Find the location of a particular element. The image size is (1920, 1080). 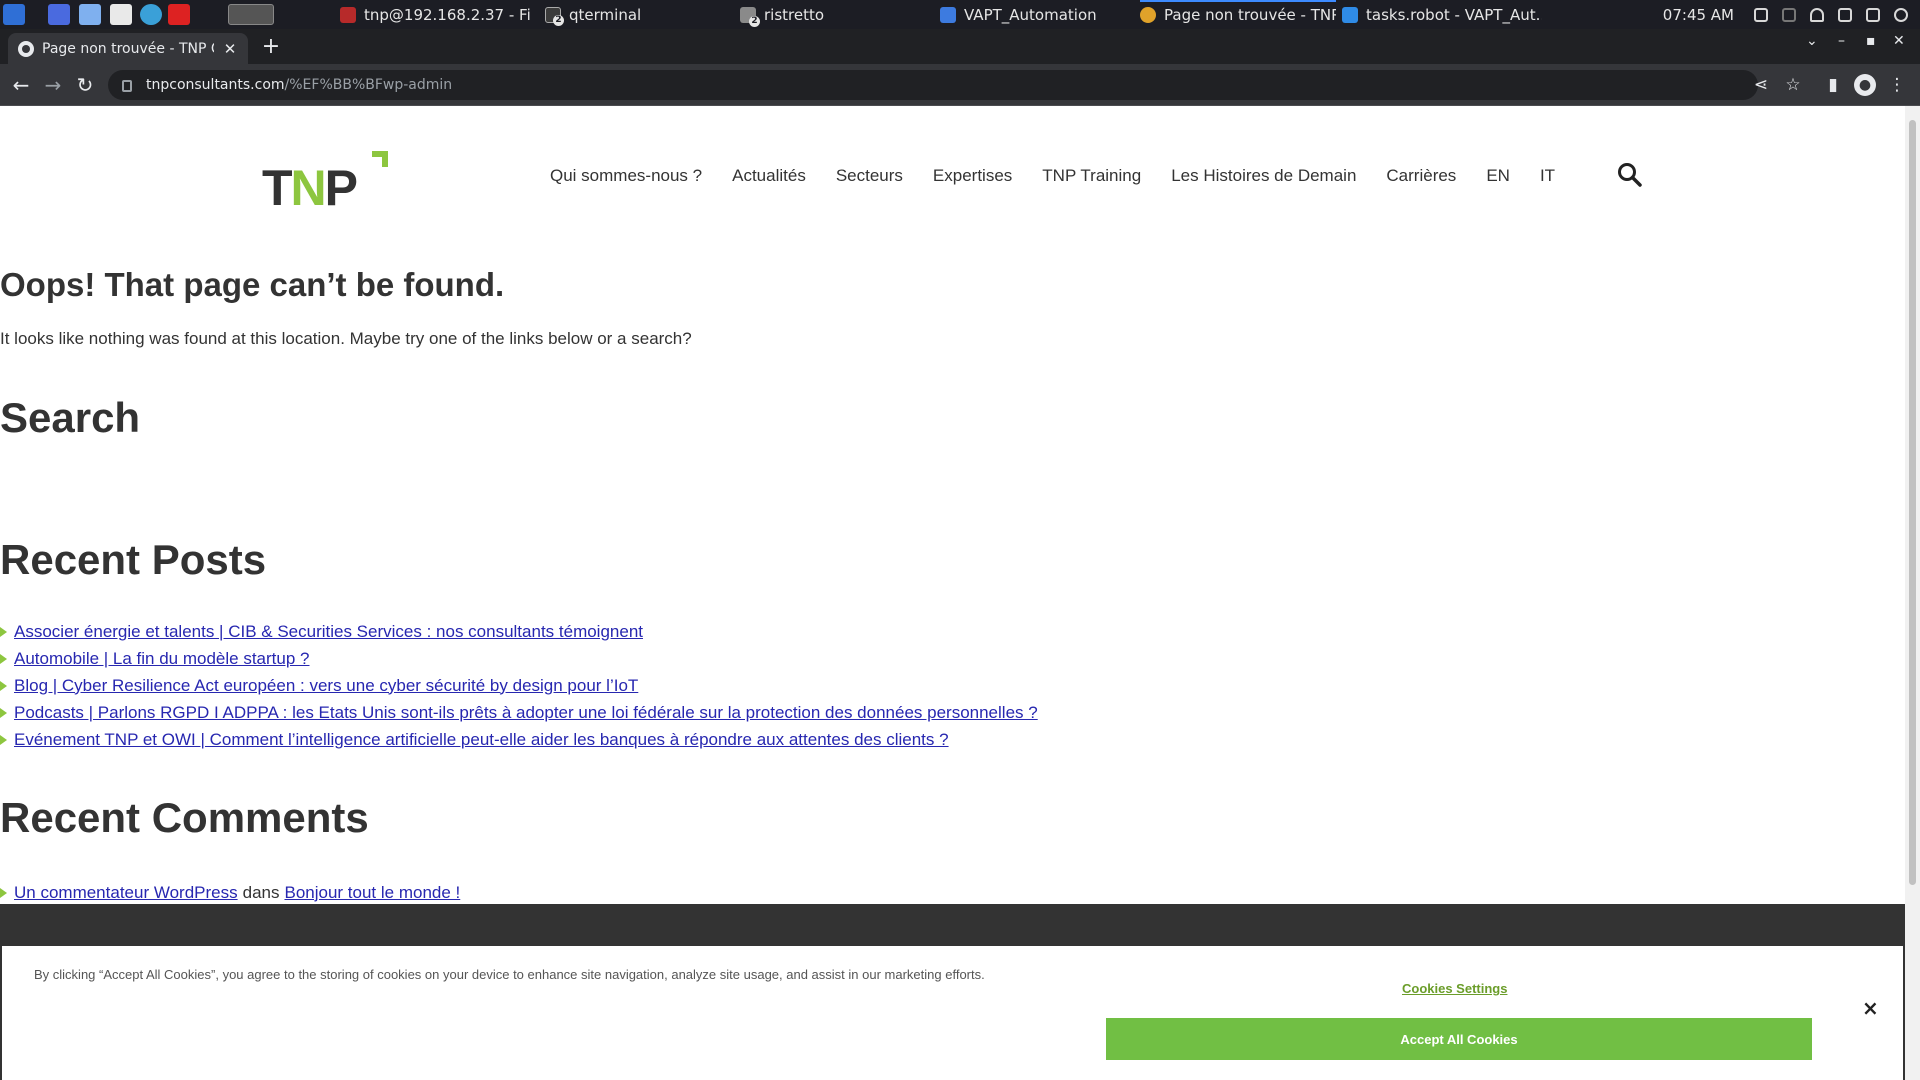

logout-icon is located at coordinates (1901, 14).